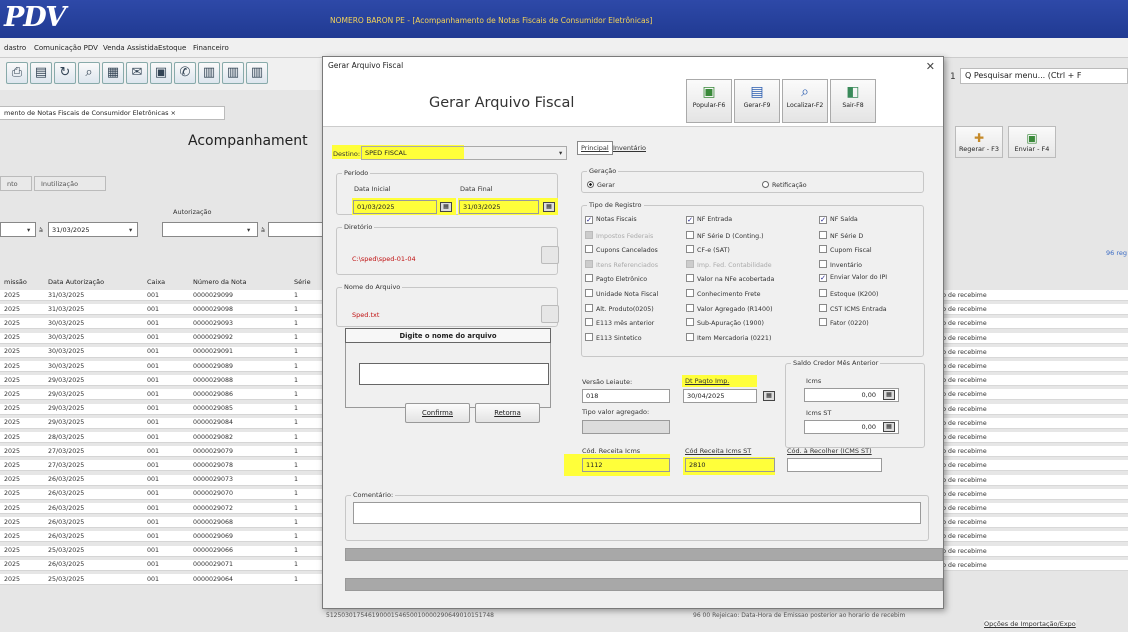  What do you see at coordinates (626, 396) in the screenshot?
I see `versao-input: 018` at bounding box center [626, 396].